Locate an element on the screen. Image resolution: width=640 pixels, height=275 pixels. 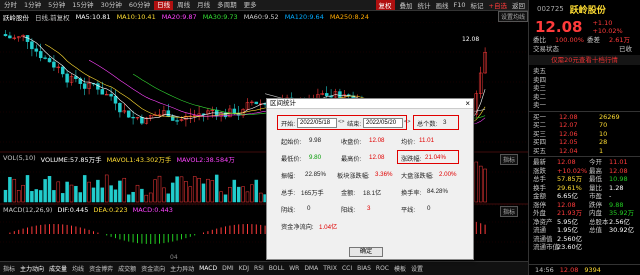
tab-timeshare: 分时 is located at coordinates (10, 5).